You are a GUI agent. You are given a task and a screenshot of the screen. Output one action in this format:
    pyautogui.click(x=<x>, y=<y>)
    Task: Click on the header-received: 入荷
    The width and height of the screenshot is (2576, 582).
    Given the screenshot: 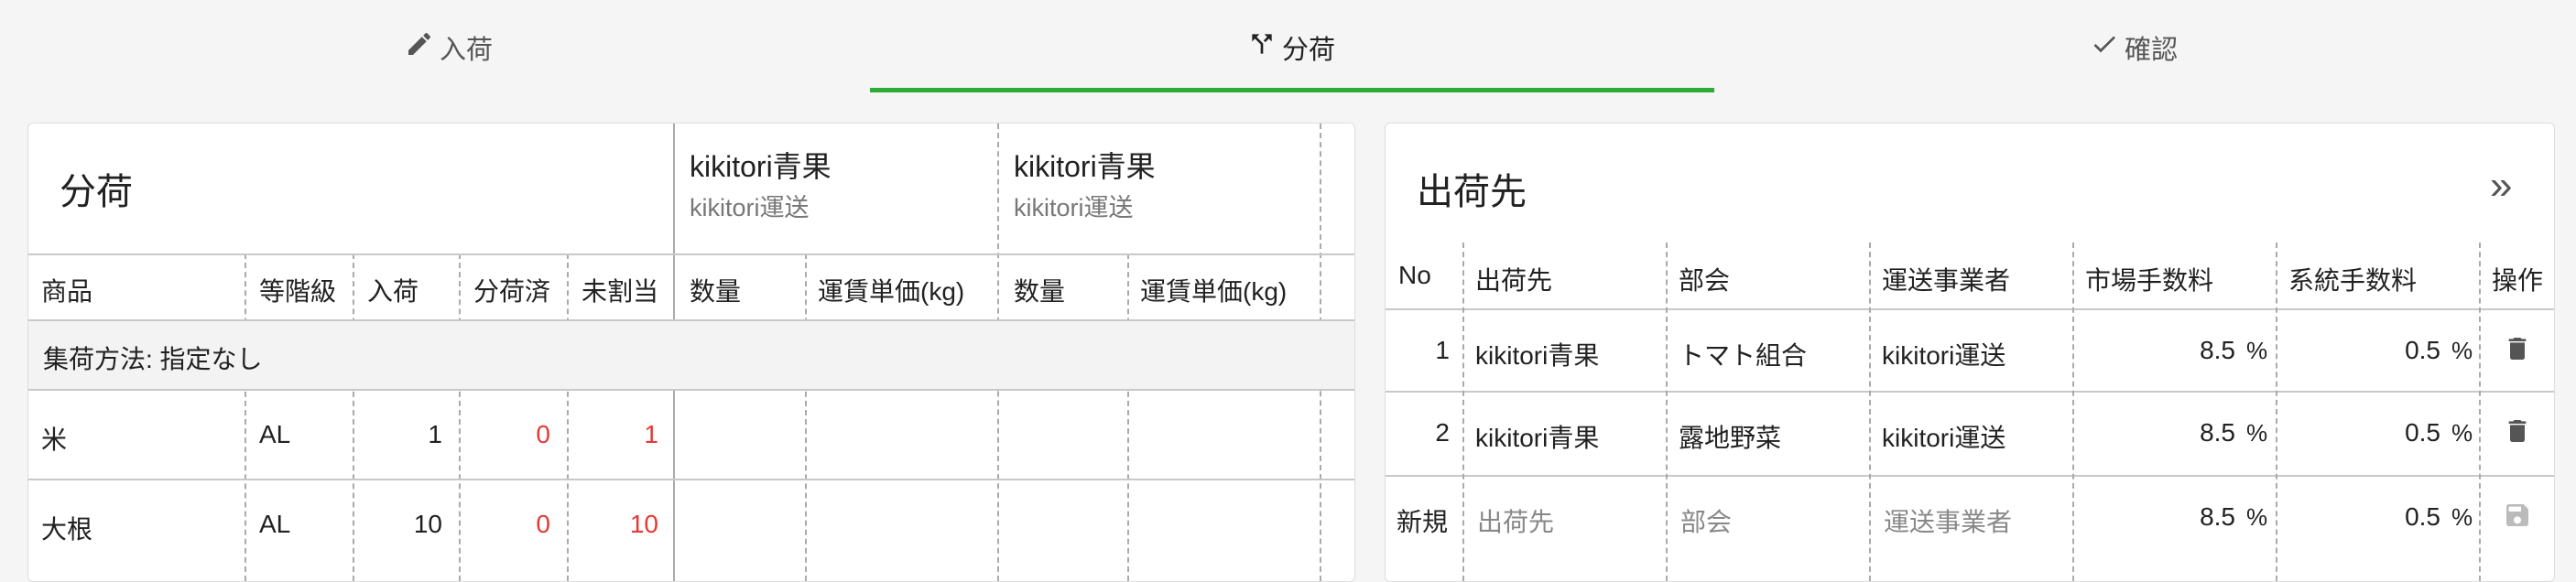 What is the action you would take?
    pyautogui.click(x=393, y=291)
    